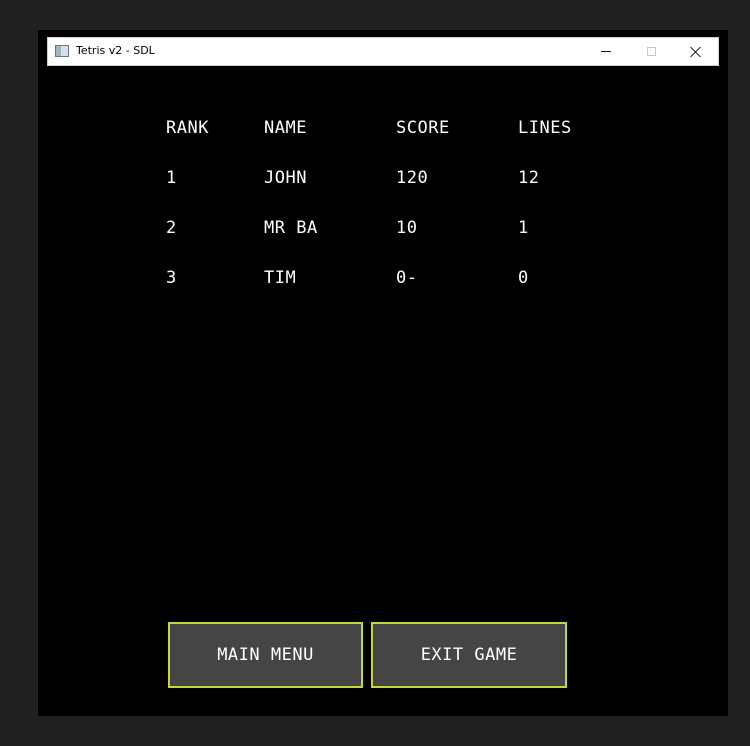 Image resolution: width=750 pixels, height=746 pixels. I want to click on title-bar: Tetris v2 - SDL, so click(383, 51).